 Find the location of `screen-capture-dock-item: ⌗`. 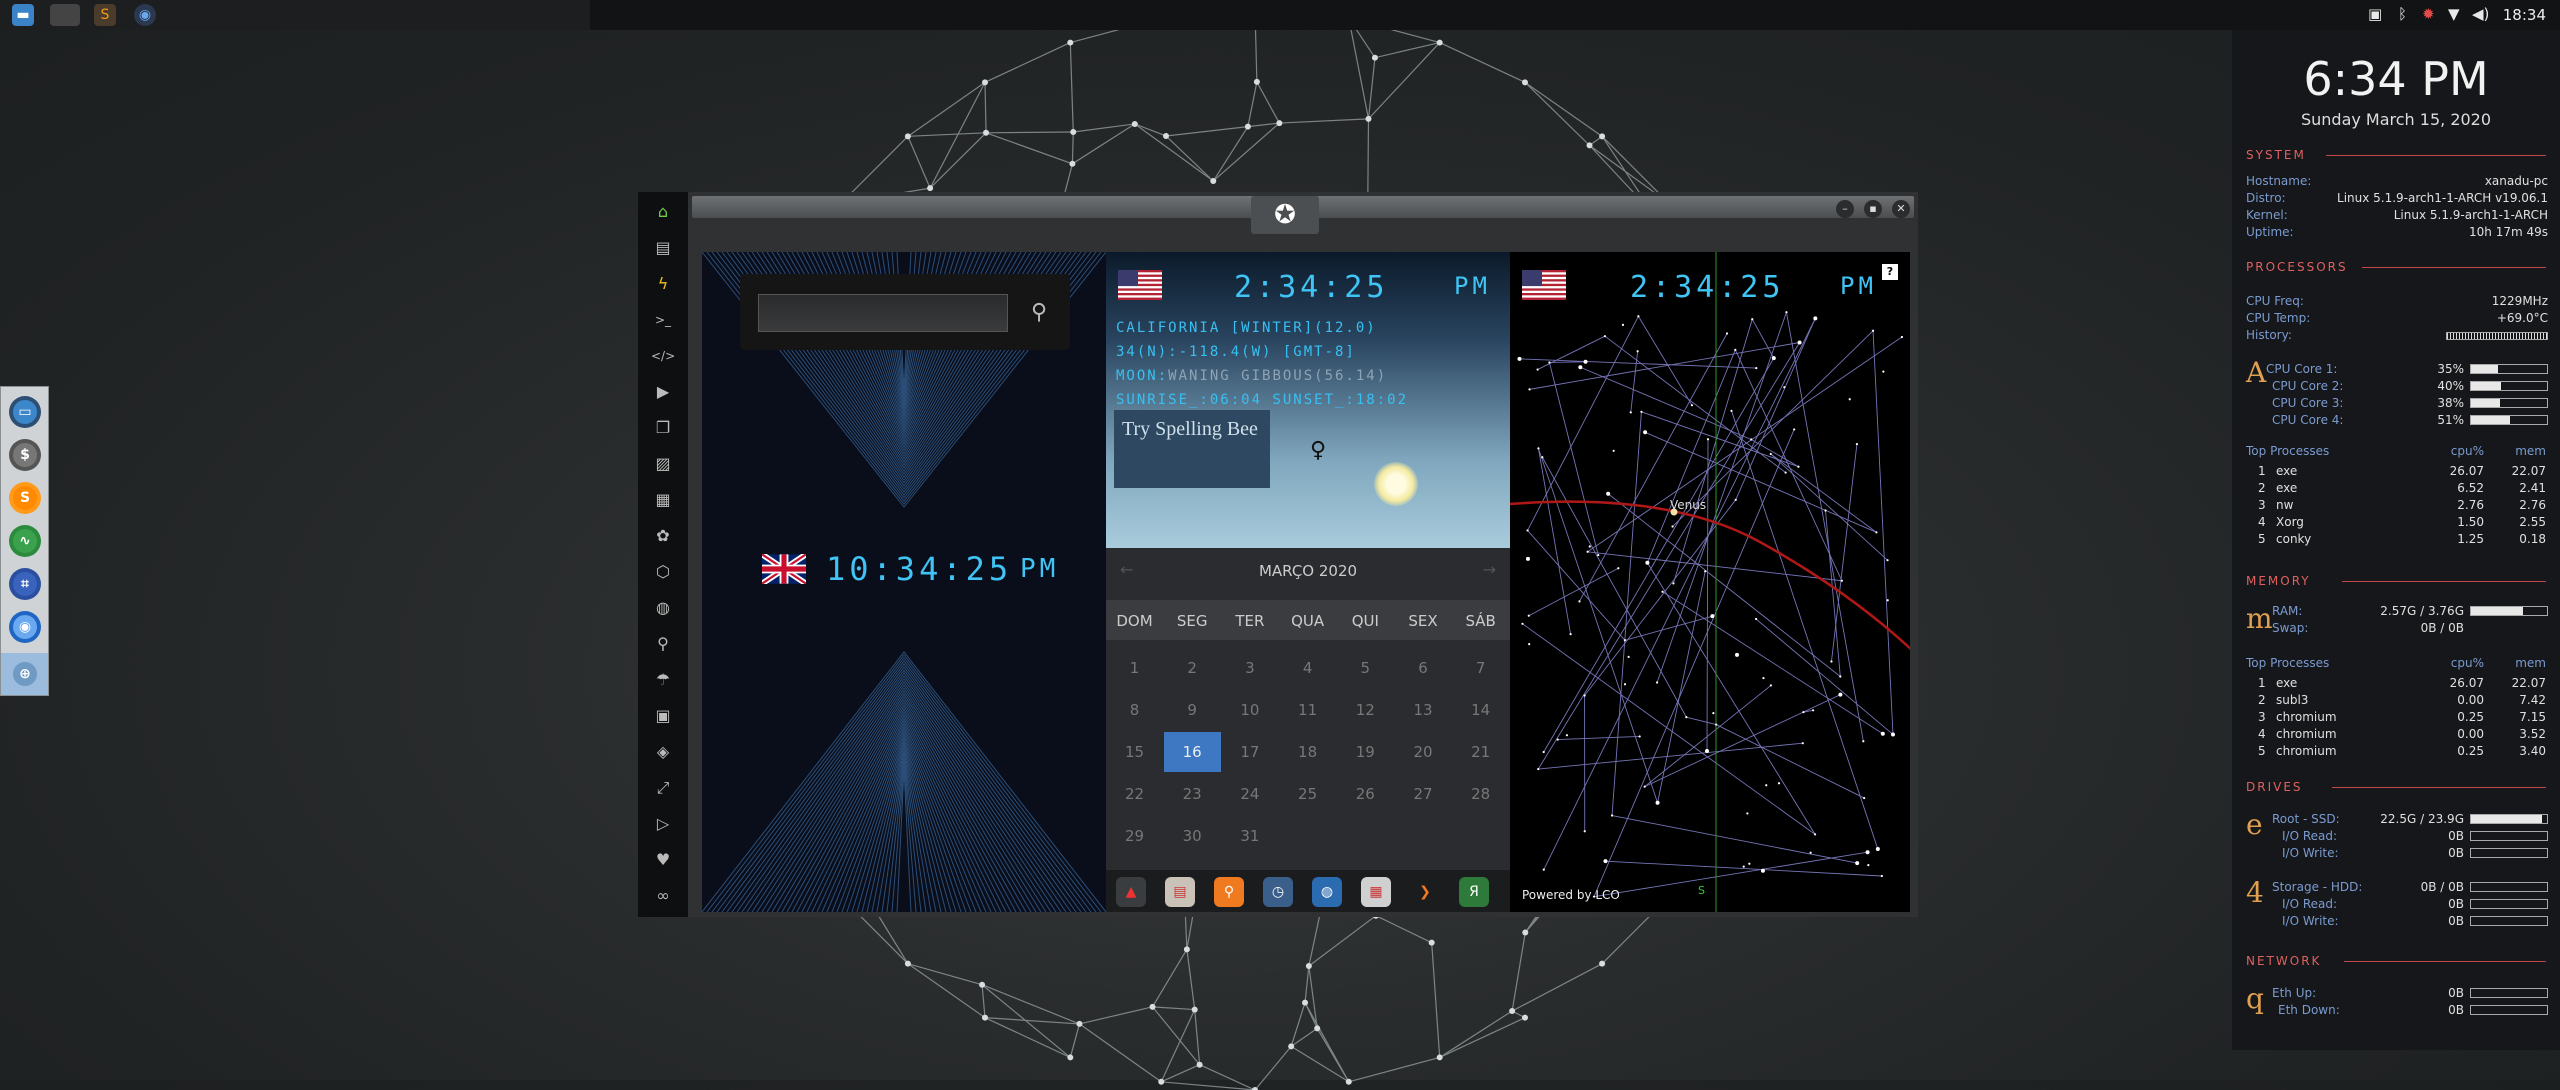

screen-capture-dock-item: ⌗ is located at coordinates (25, 584).